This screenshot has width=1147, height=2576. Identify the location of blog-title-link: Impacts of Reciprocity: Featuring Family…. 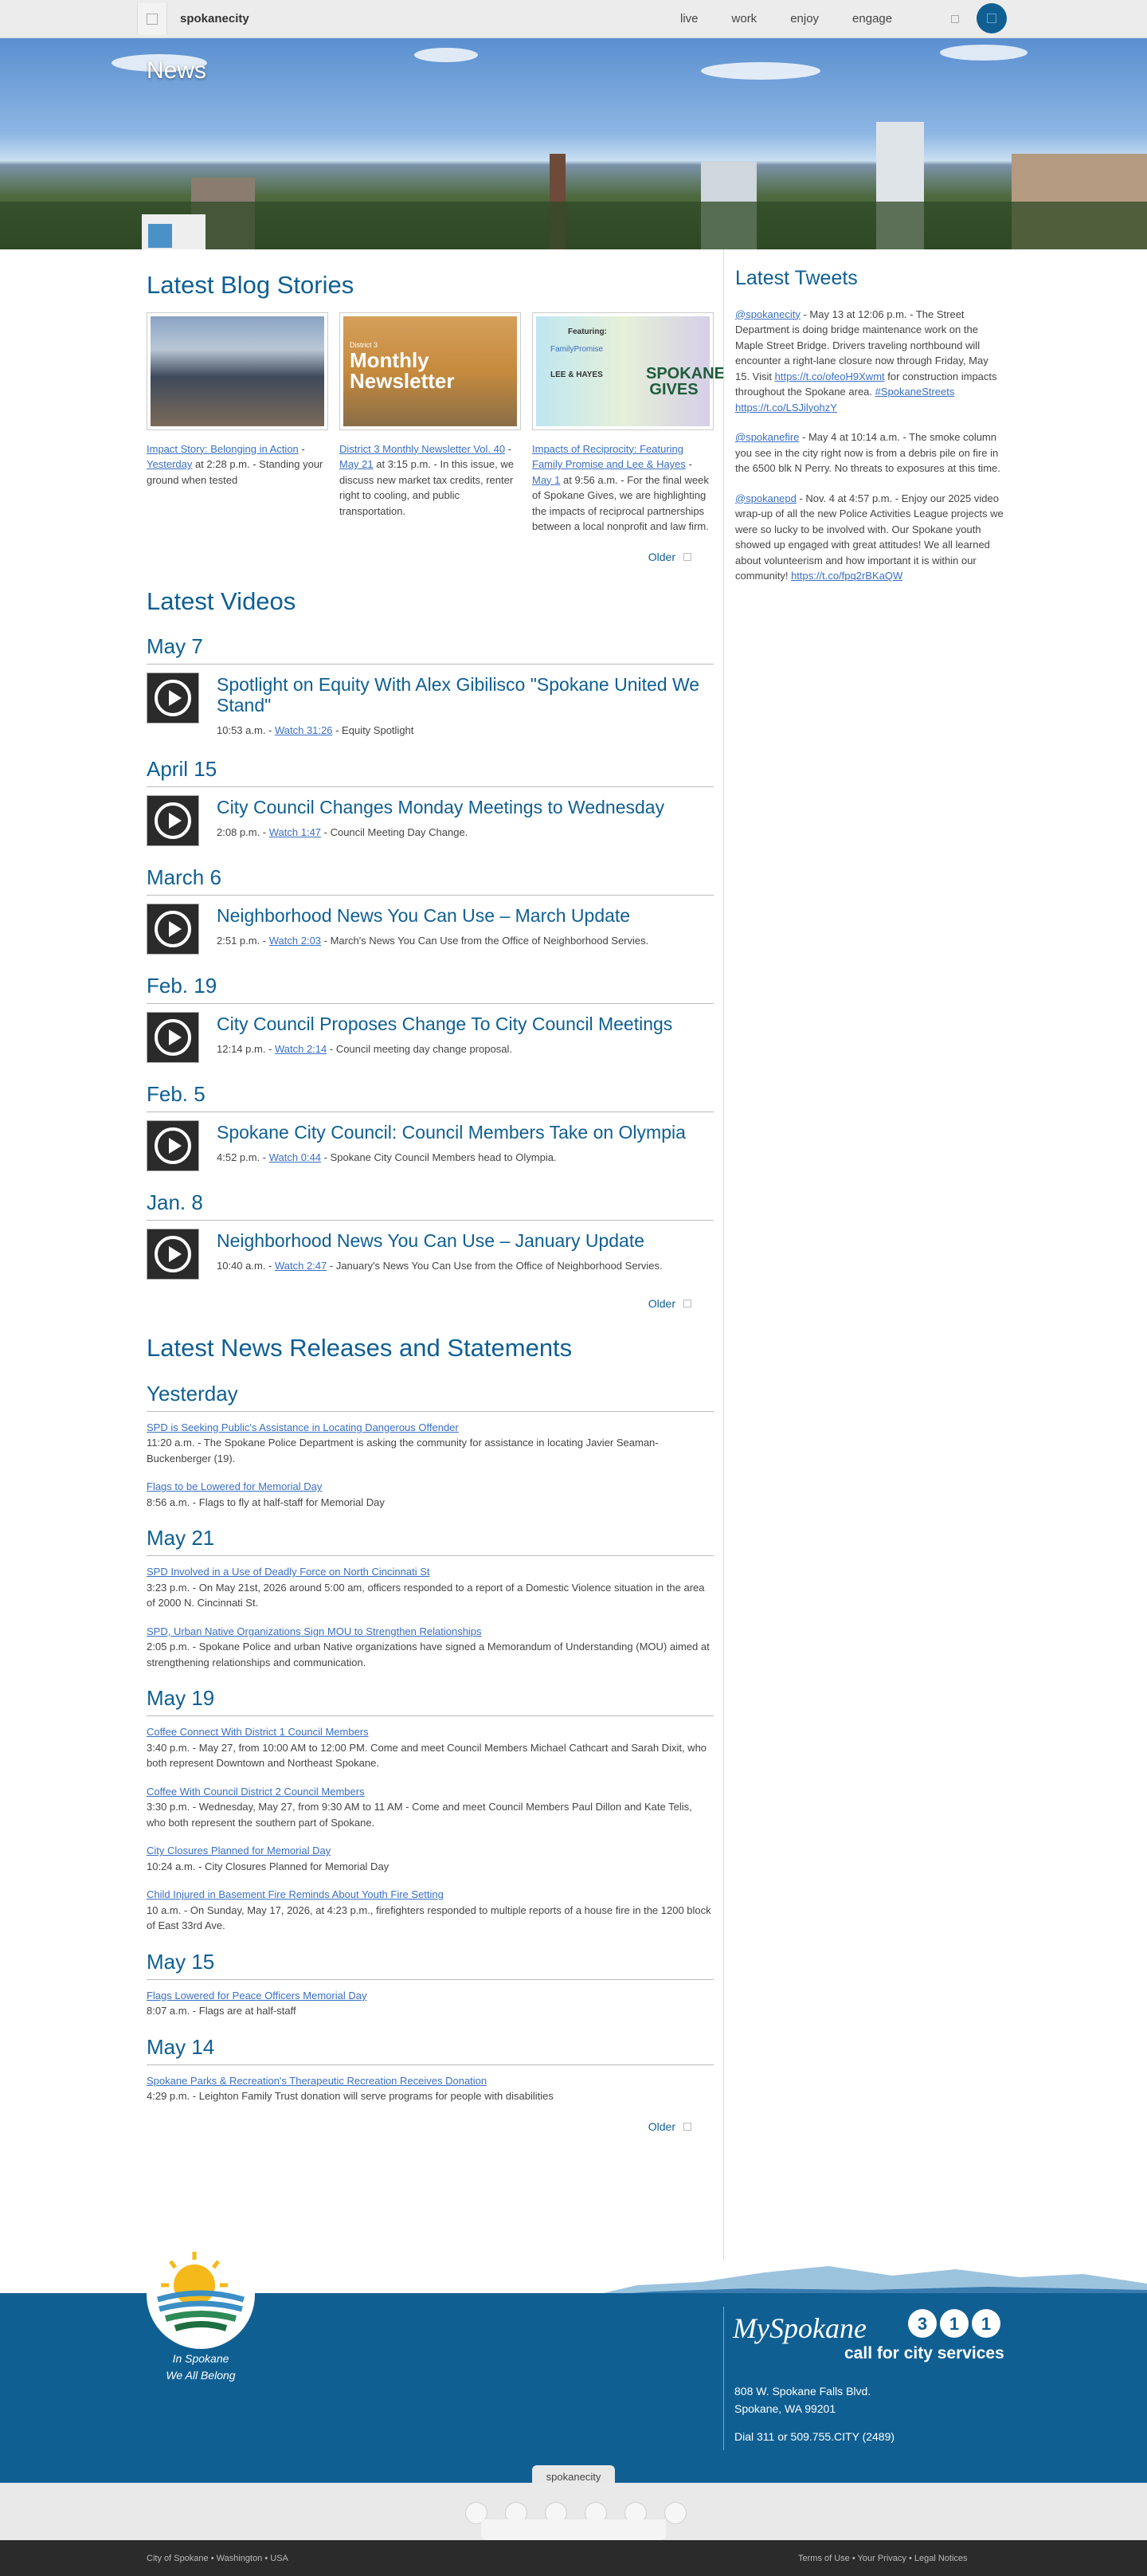
(609, 457).